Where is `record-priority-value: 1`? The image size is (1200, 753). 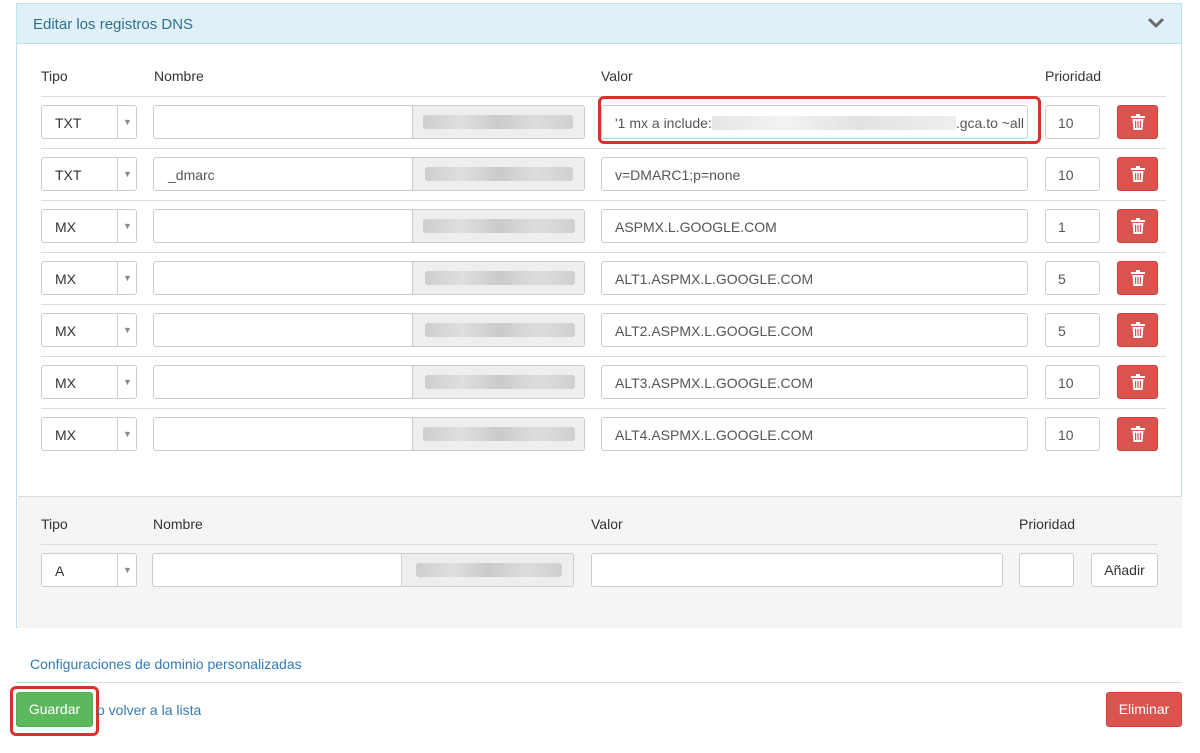 record-priority-value: 1 is located at coordinates (1062, 227).